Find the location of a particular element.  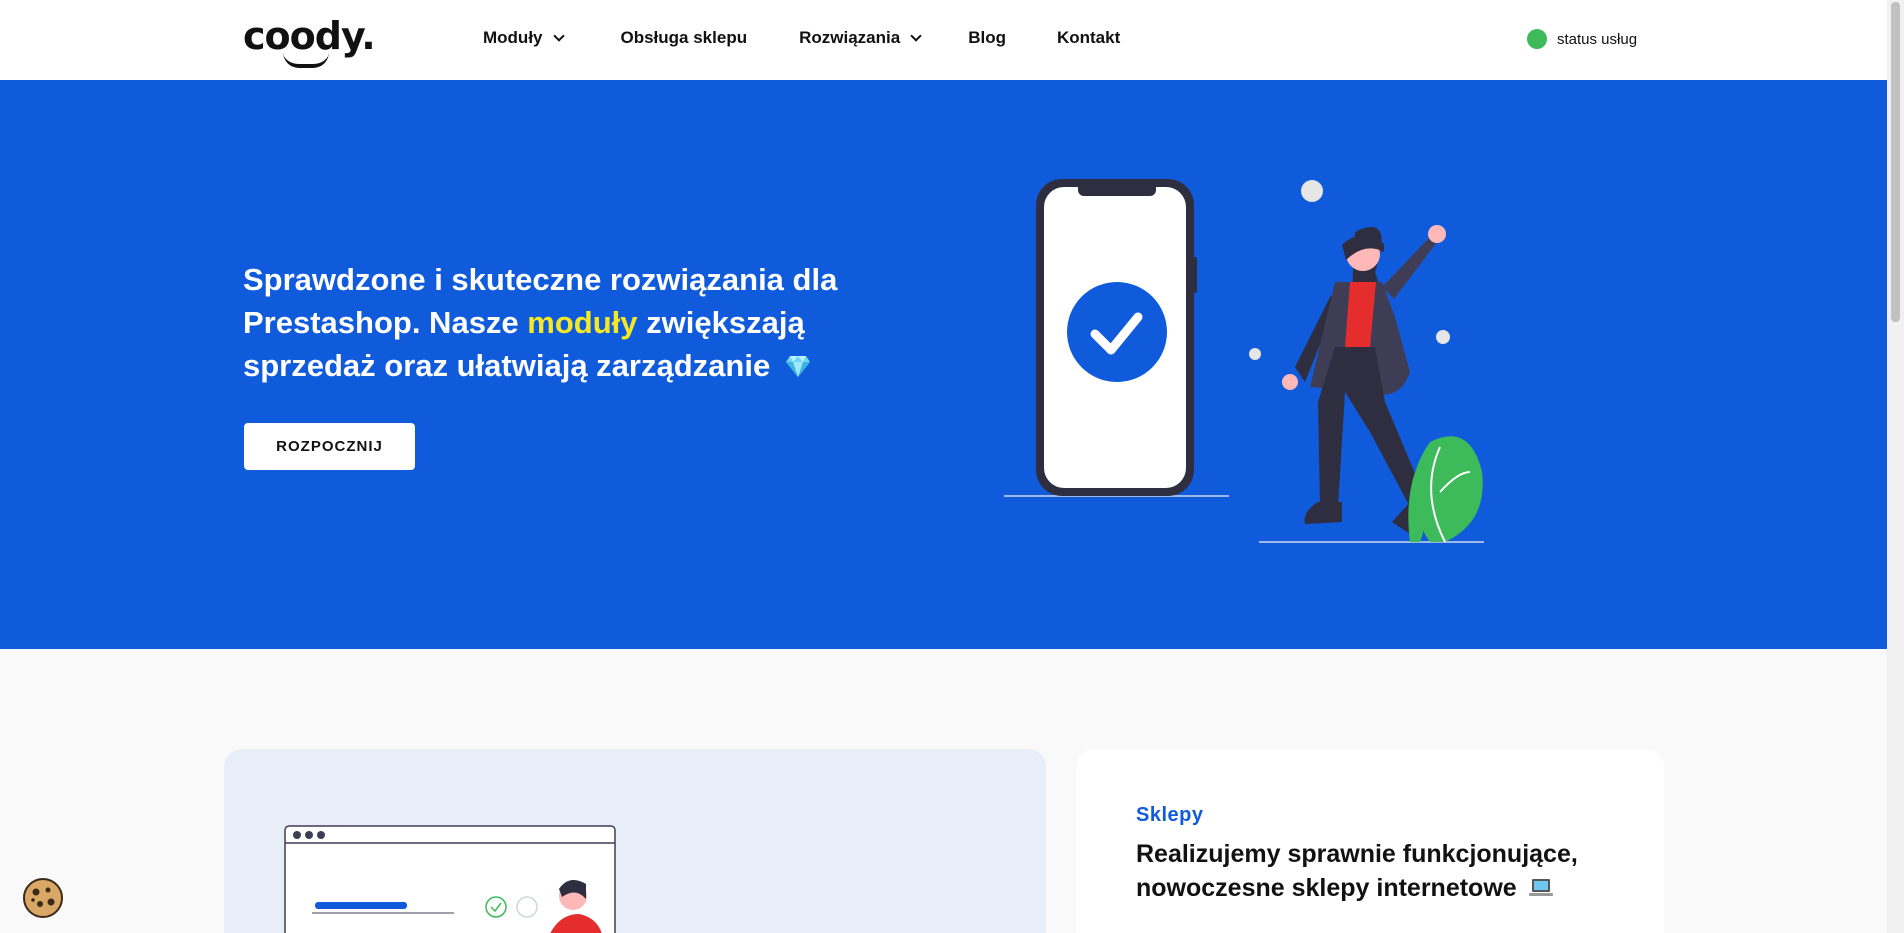

nav-item-obsluga-sklepu: Obsługa sklepu is located at coordinates (684, 38).